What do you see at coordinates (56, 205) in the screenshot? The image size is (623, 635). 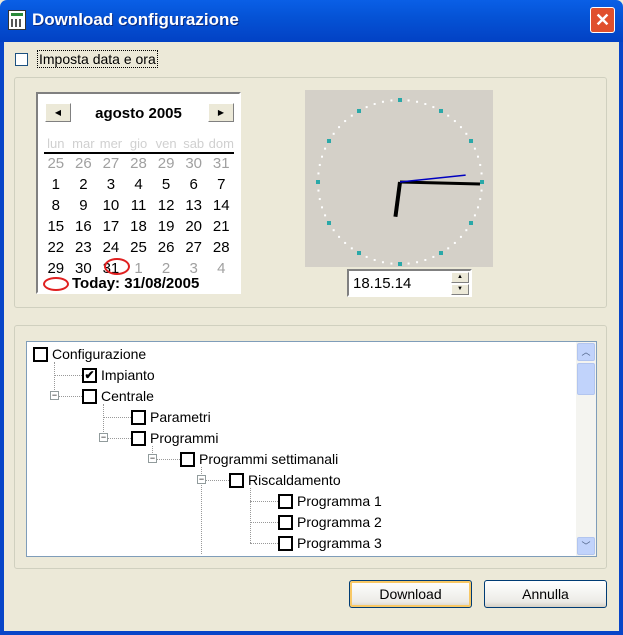 I see `calendar-day: 8` at bounding box center [56, 205].